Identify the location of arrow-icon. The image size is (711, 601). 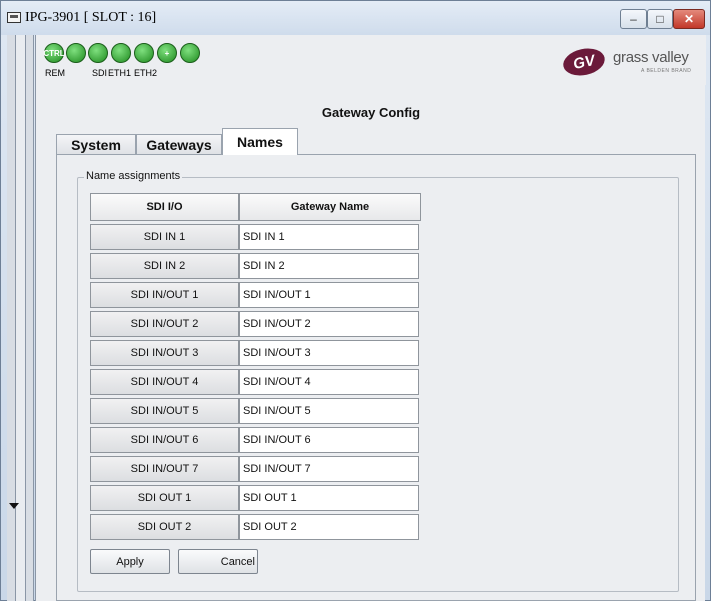
(190, 53).